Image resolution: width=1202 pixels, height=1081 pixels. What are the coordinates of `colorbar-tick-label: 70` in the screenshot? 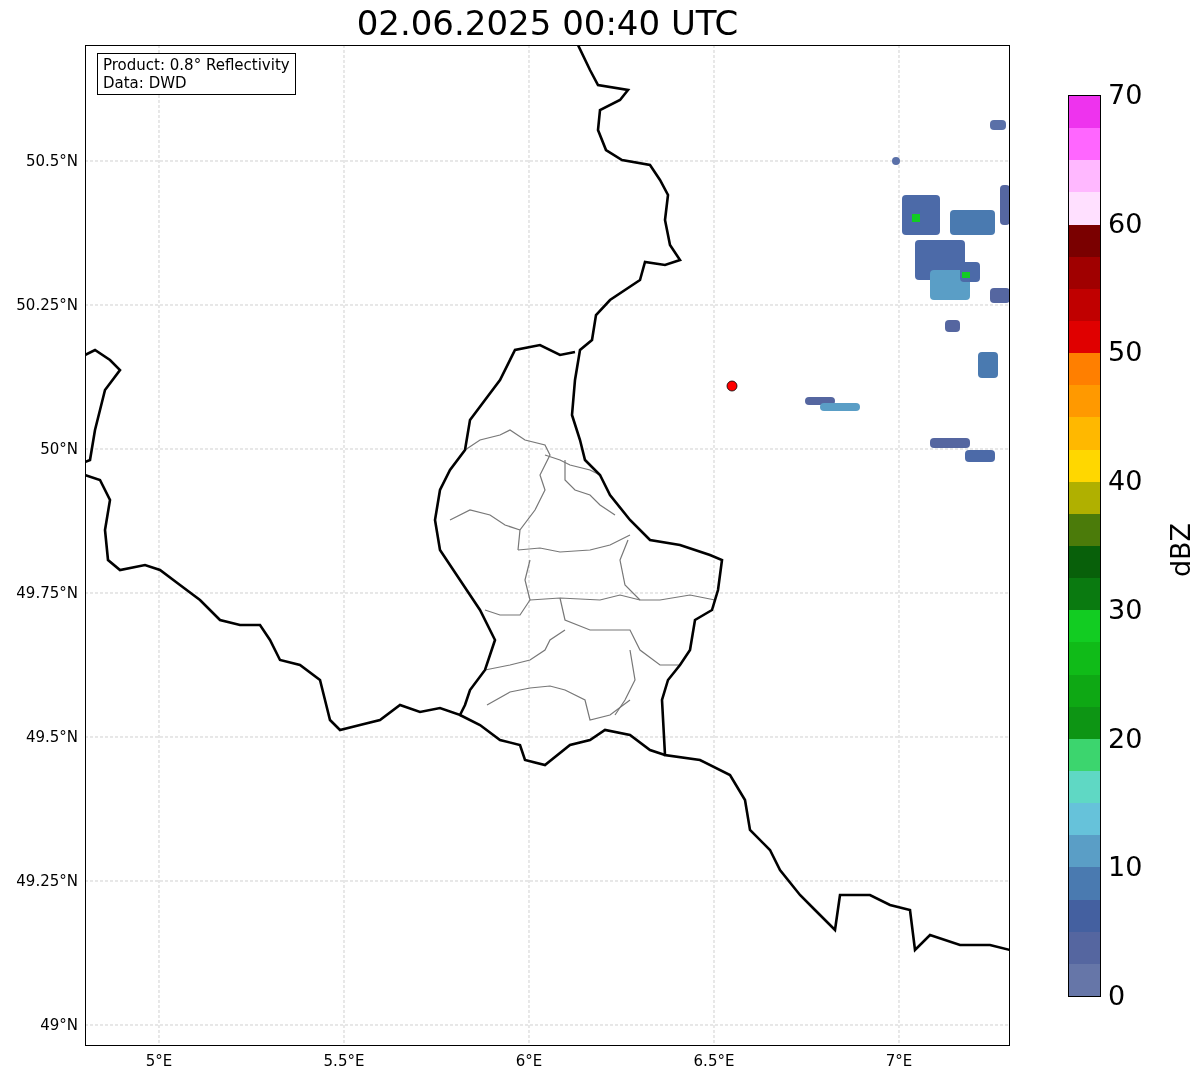 It's located at (1125, 95).